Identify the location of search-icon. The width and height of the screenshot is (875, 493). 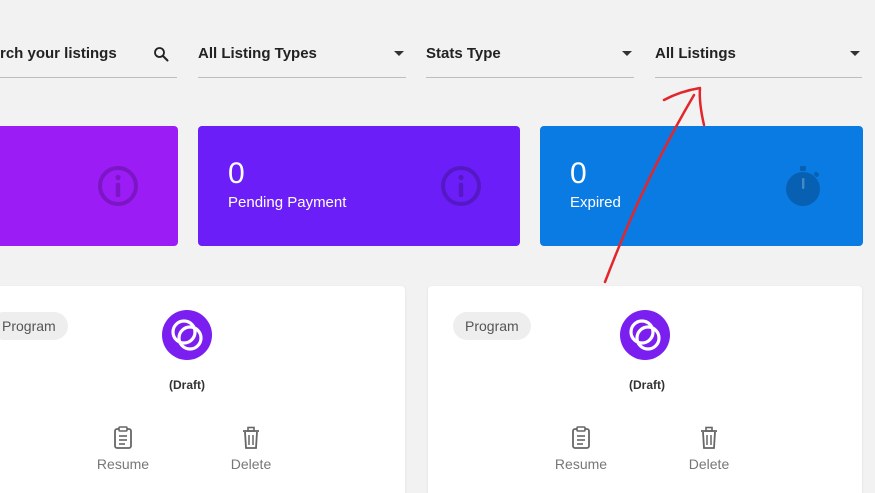
(161, 54).